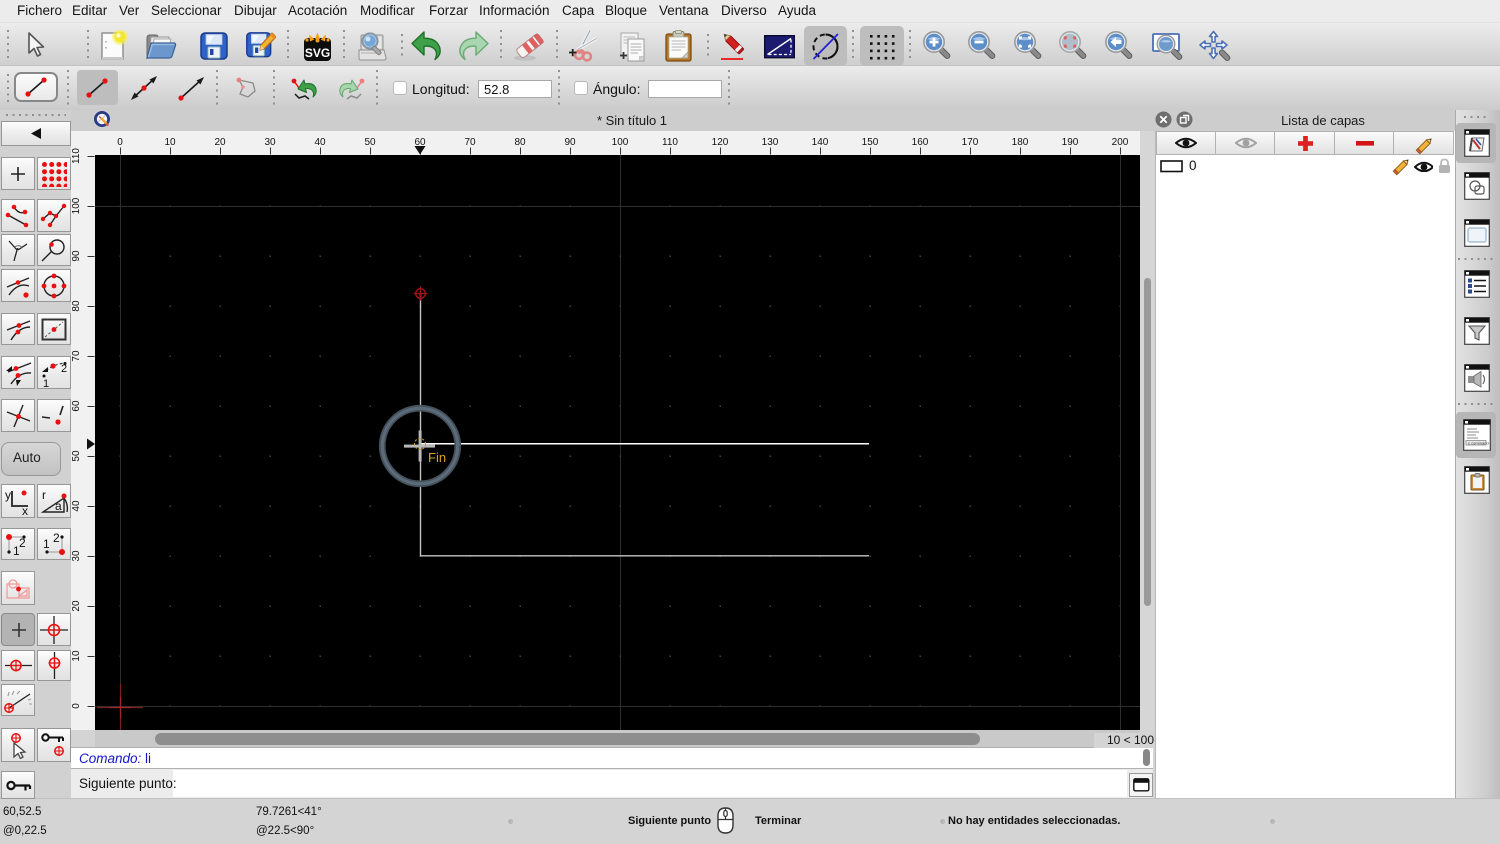 The height and width of the screenshot is (844, 1500). I want to click on svg-text: 200, so click(1120, 142).